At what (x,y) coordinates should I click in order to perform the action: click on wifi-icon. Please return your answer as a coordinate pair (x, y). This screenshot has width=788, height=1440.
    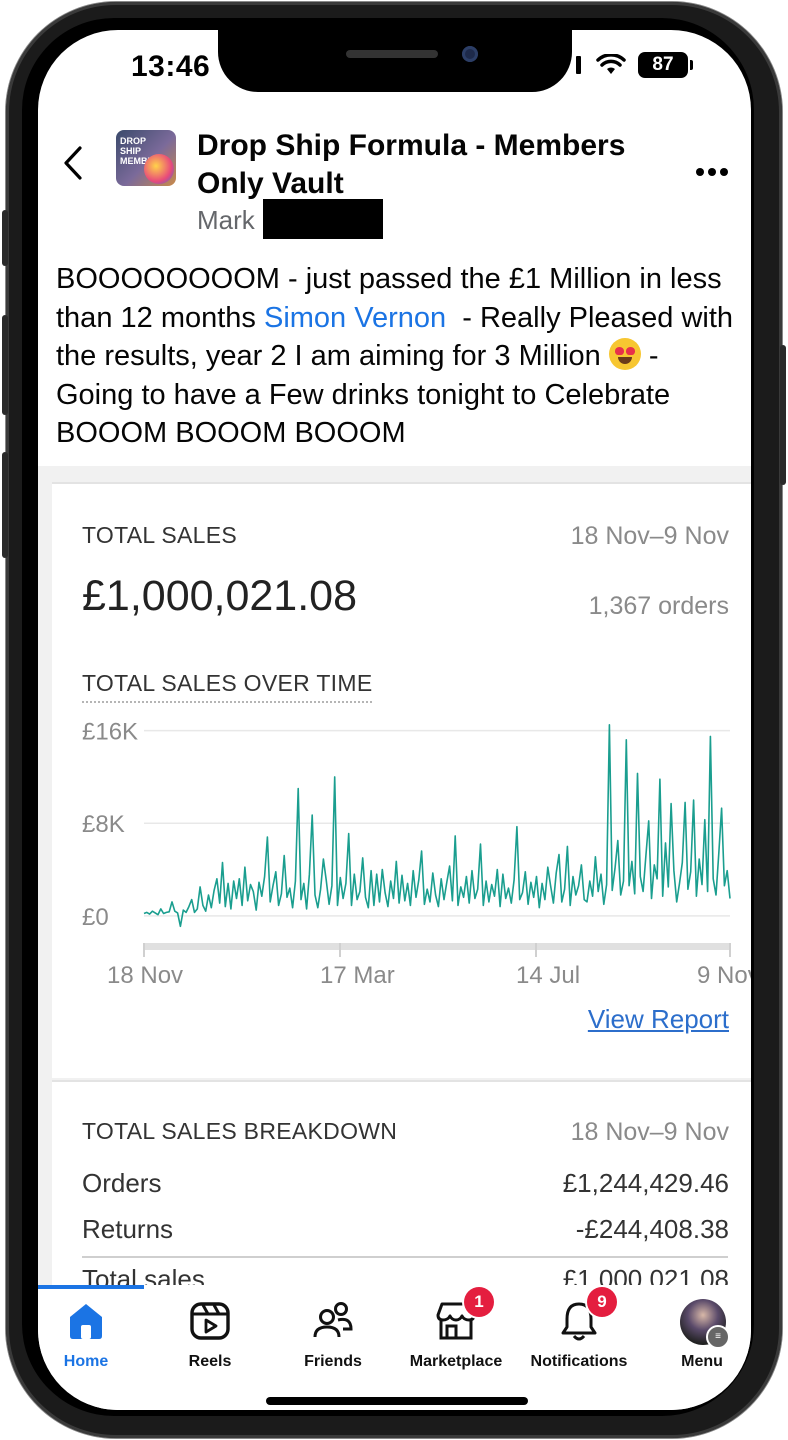
    Looking at the image, I should click on (611, 64).